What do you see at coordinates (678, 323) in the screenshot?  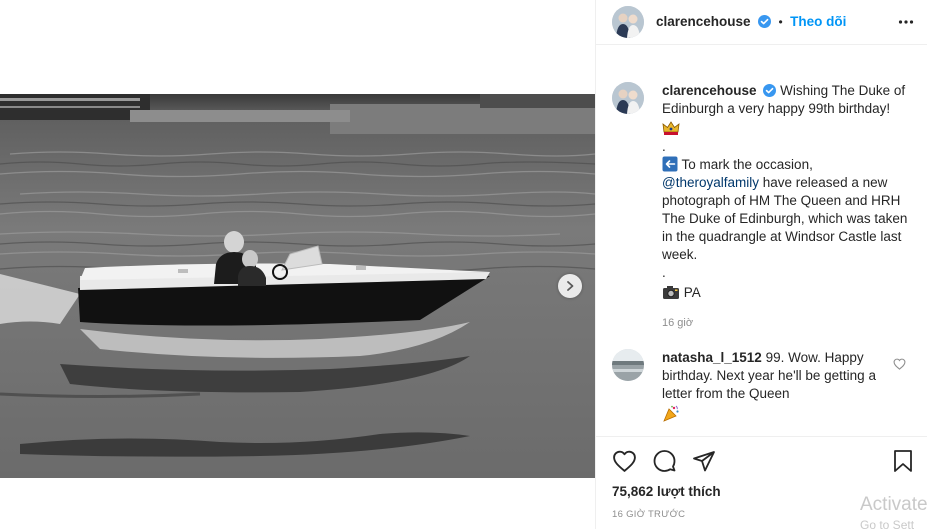 I see `caption-time: 16 giờ` at bounding box center [678, 323].